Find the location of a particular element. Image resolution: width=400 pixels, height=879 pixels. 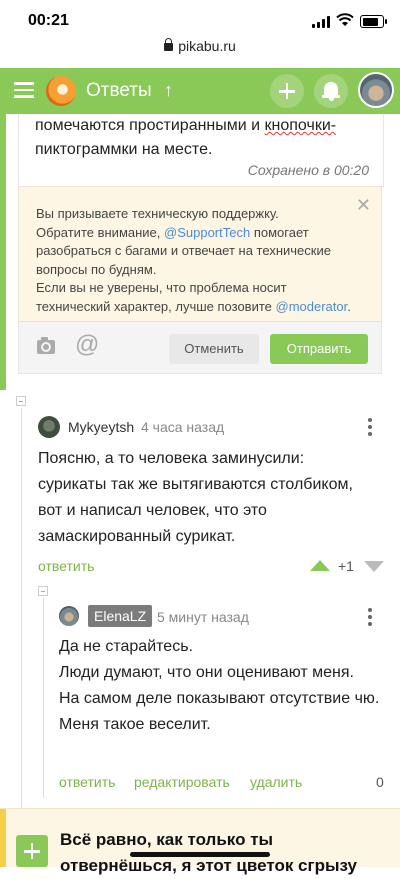

mention-icon: @ is located at coordinates (87, 345).